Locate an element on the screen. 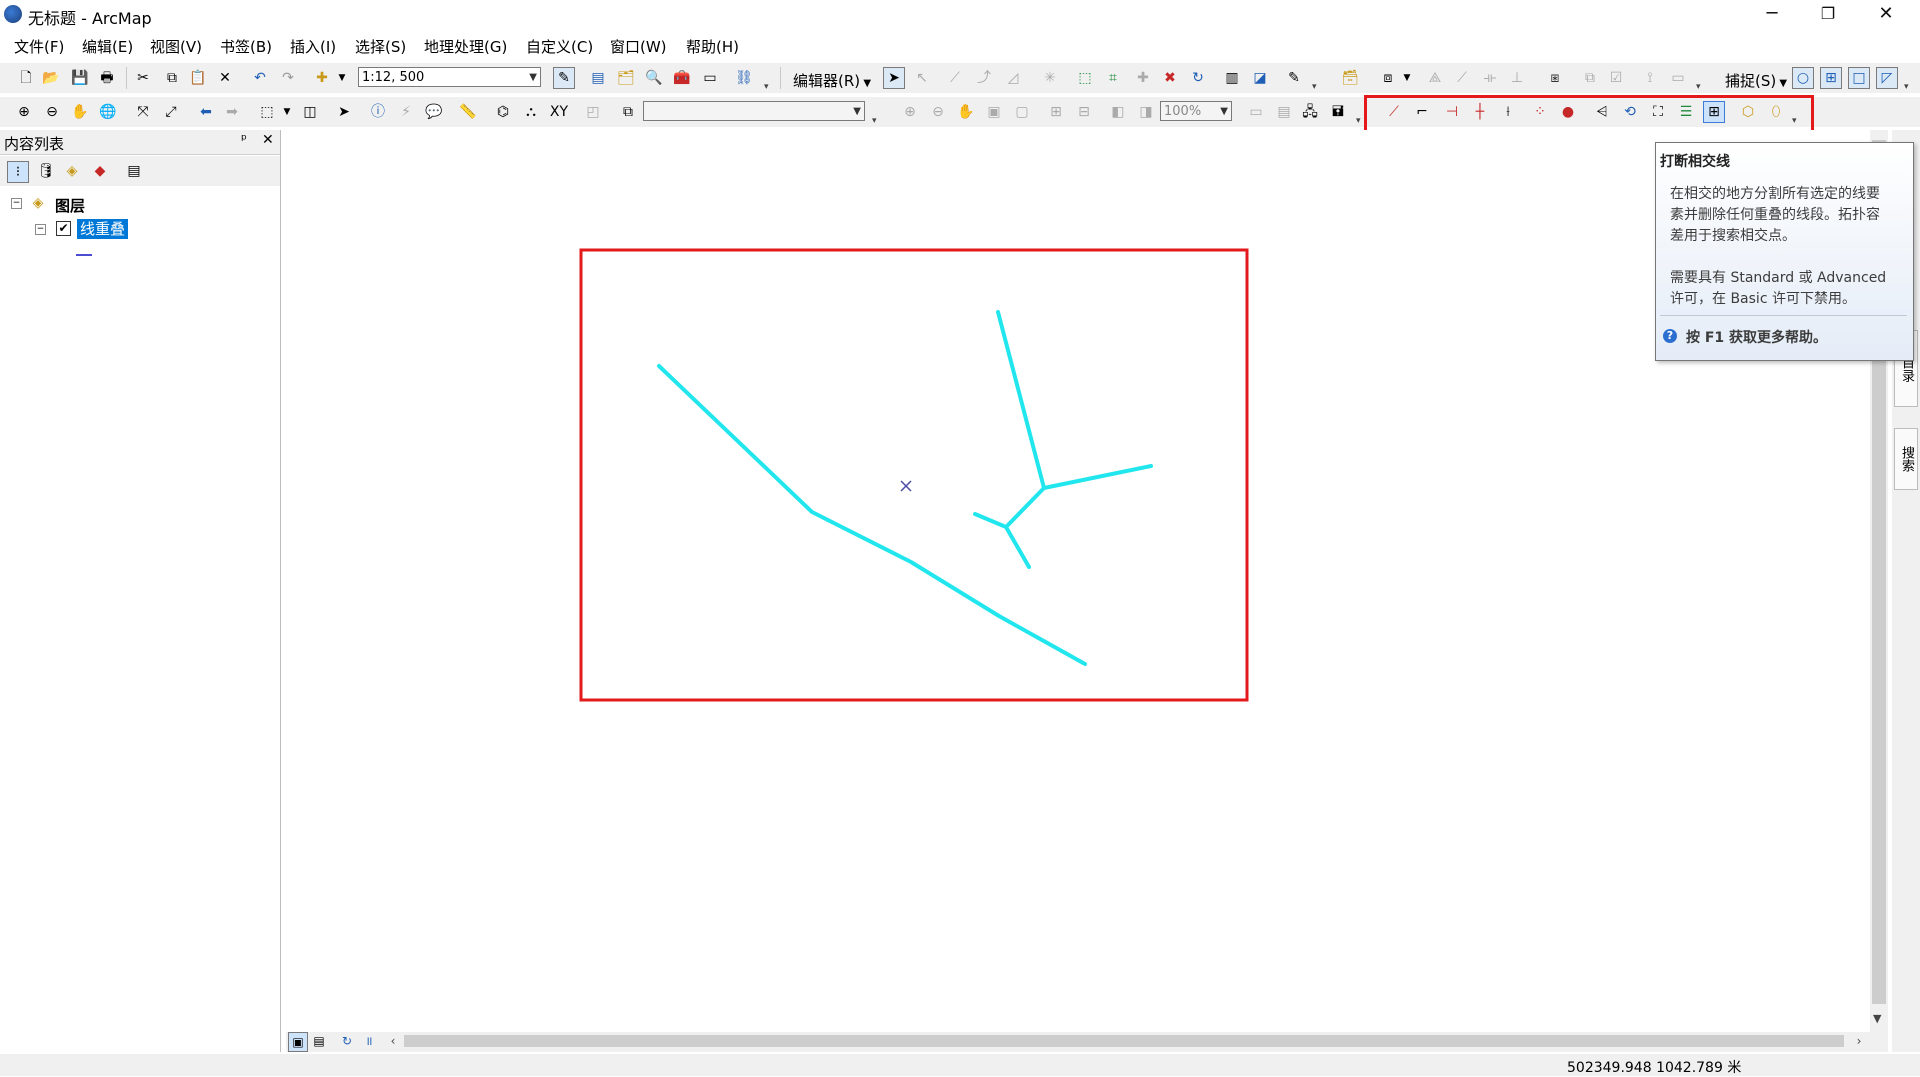 The image size is (1920, 1077). menu-window: 窗口(W) is located at coordinates (638, 46).